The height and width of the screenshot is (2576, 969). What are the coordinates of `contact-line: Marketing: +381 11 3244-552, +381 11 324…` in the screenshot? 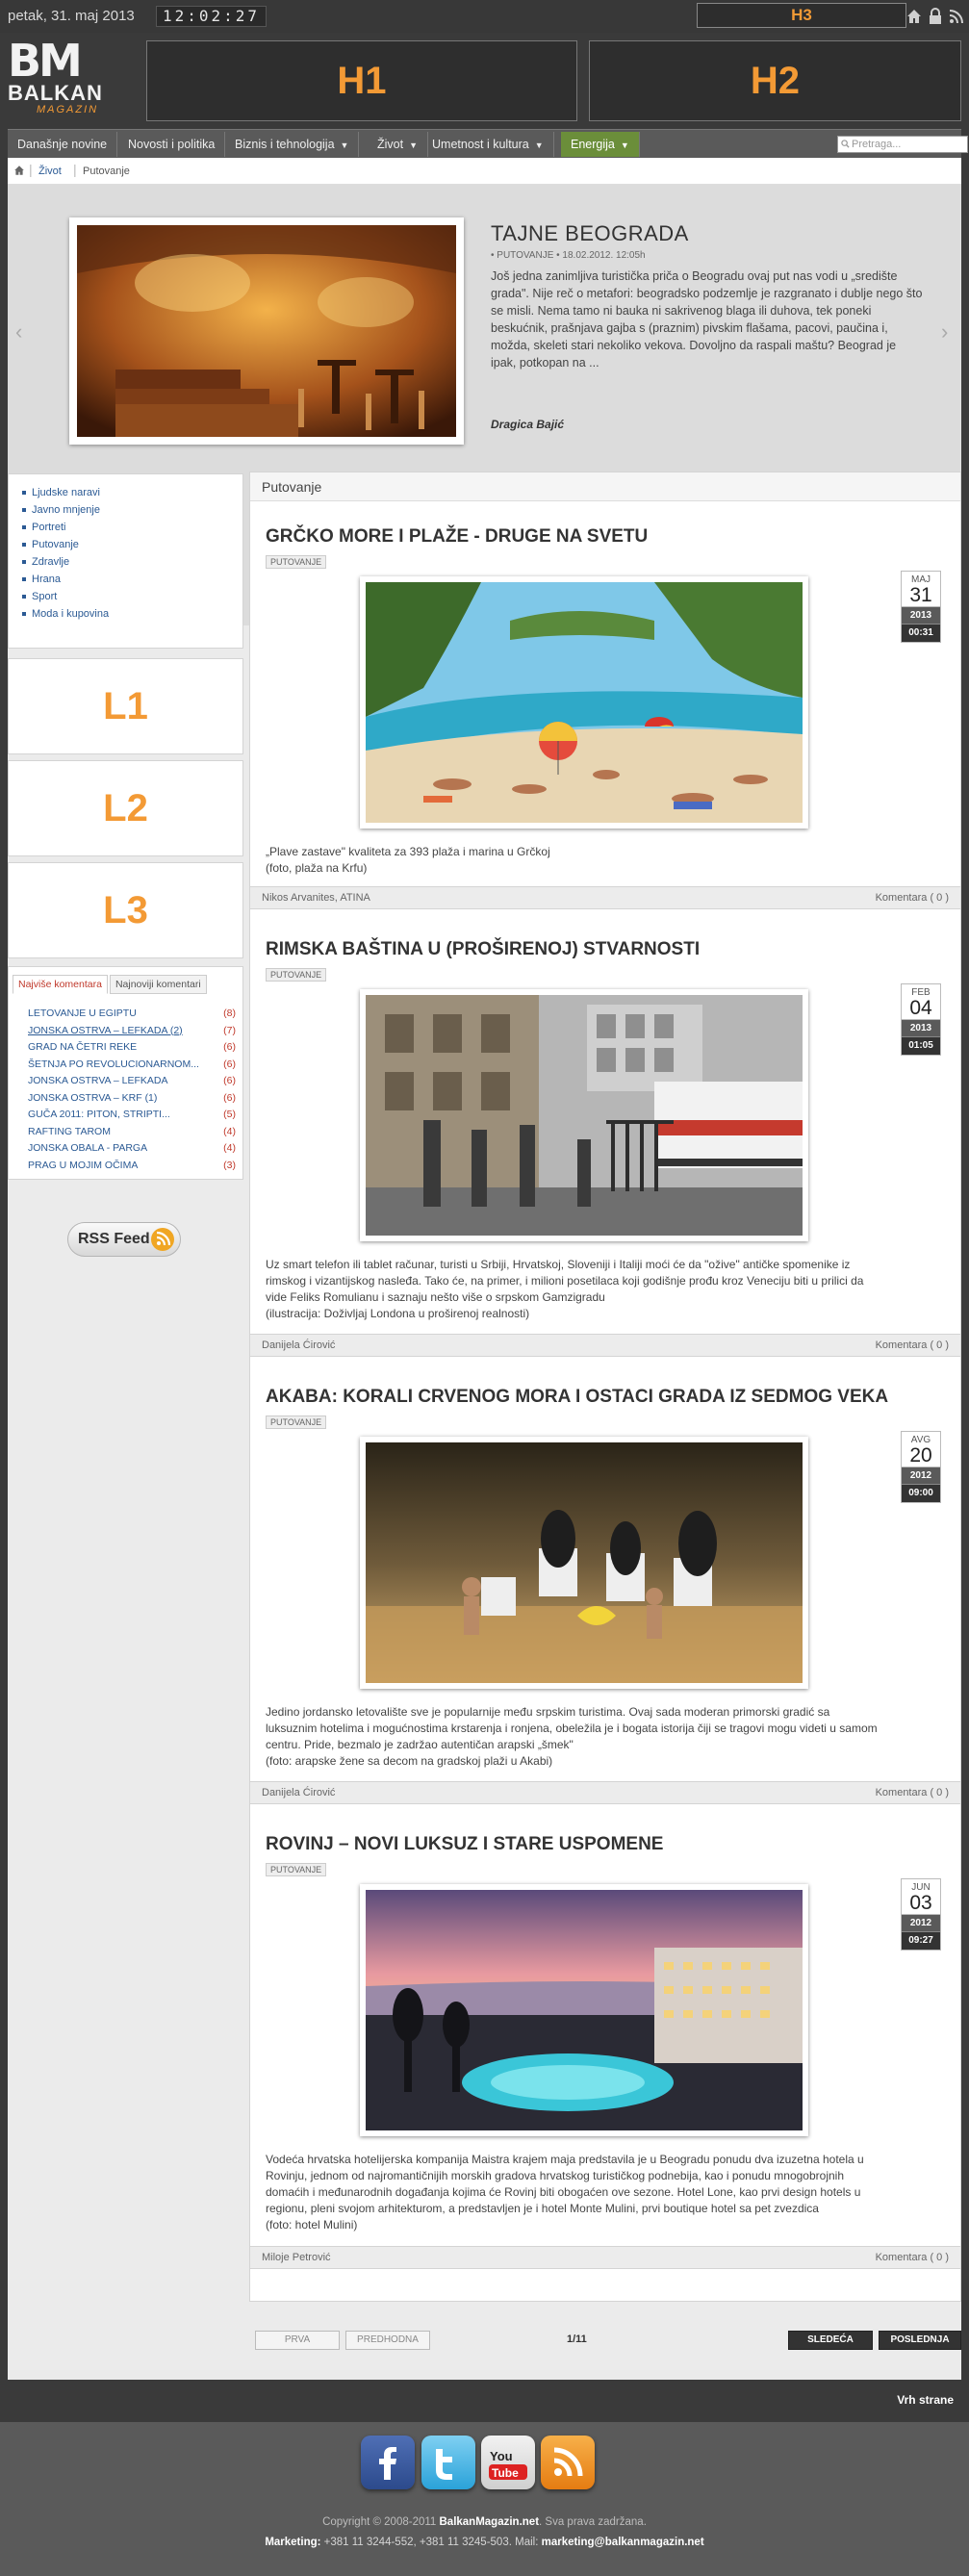 It's located at (485, 2542).